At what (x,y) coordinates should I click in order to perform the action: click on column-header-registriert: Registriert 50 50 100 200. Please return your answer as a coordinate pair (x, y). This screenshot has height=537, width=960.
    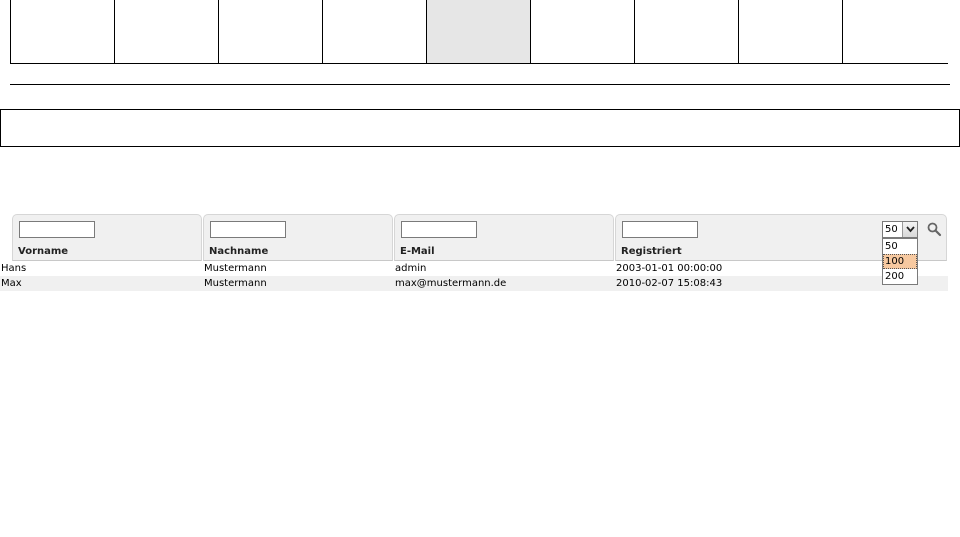
    Looking at the image, I should click on (781, 249).